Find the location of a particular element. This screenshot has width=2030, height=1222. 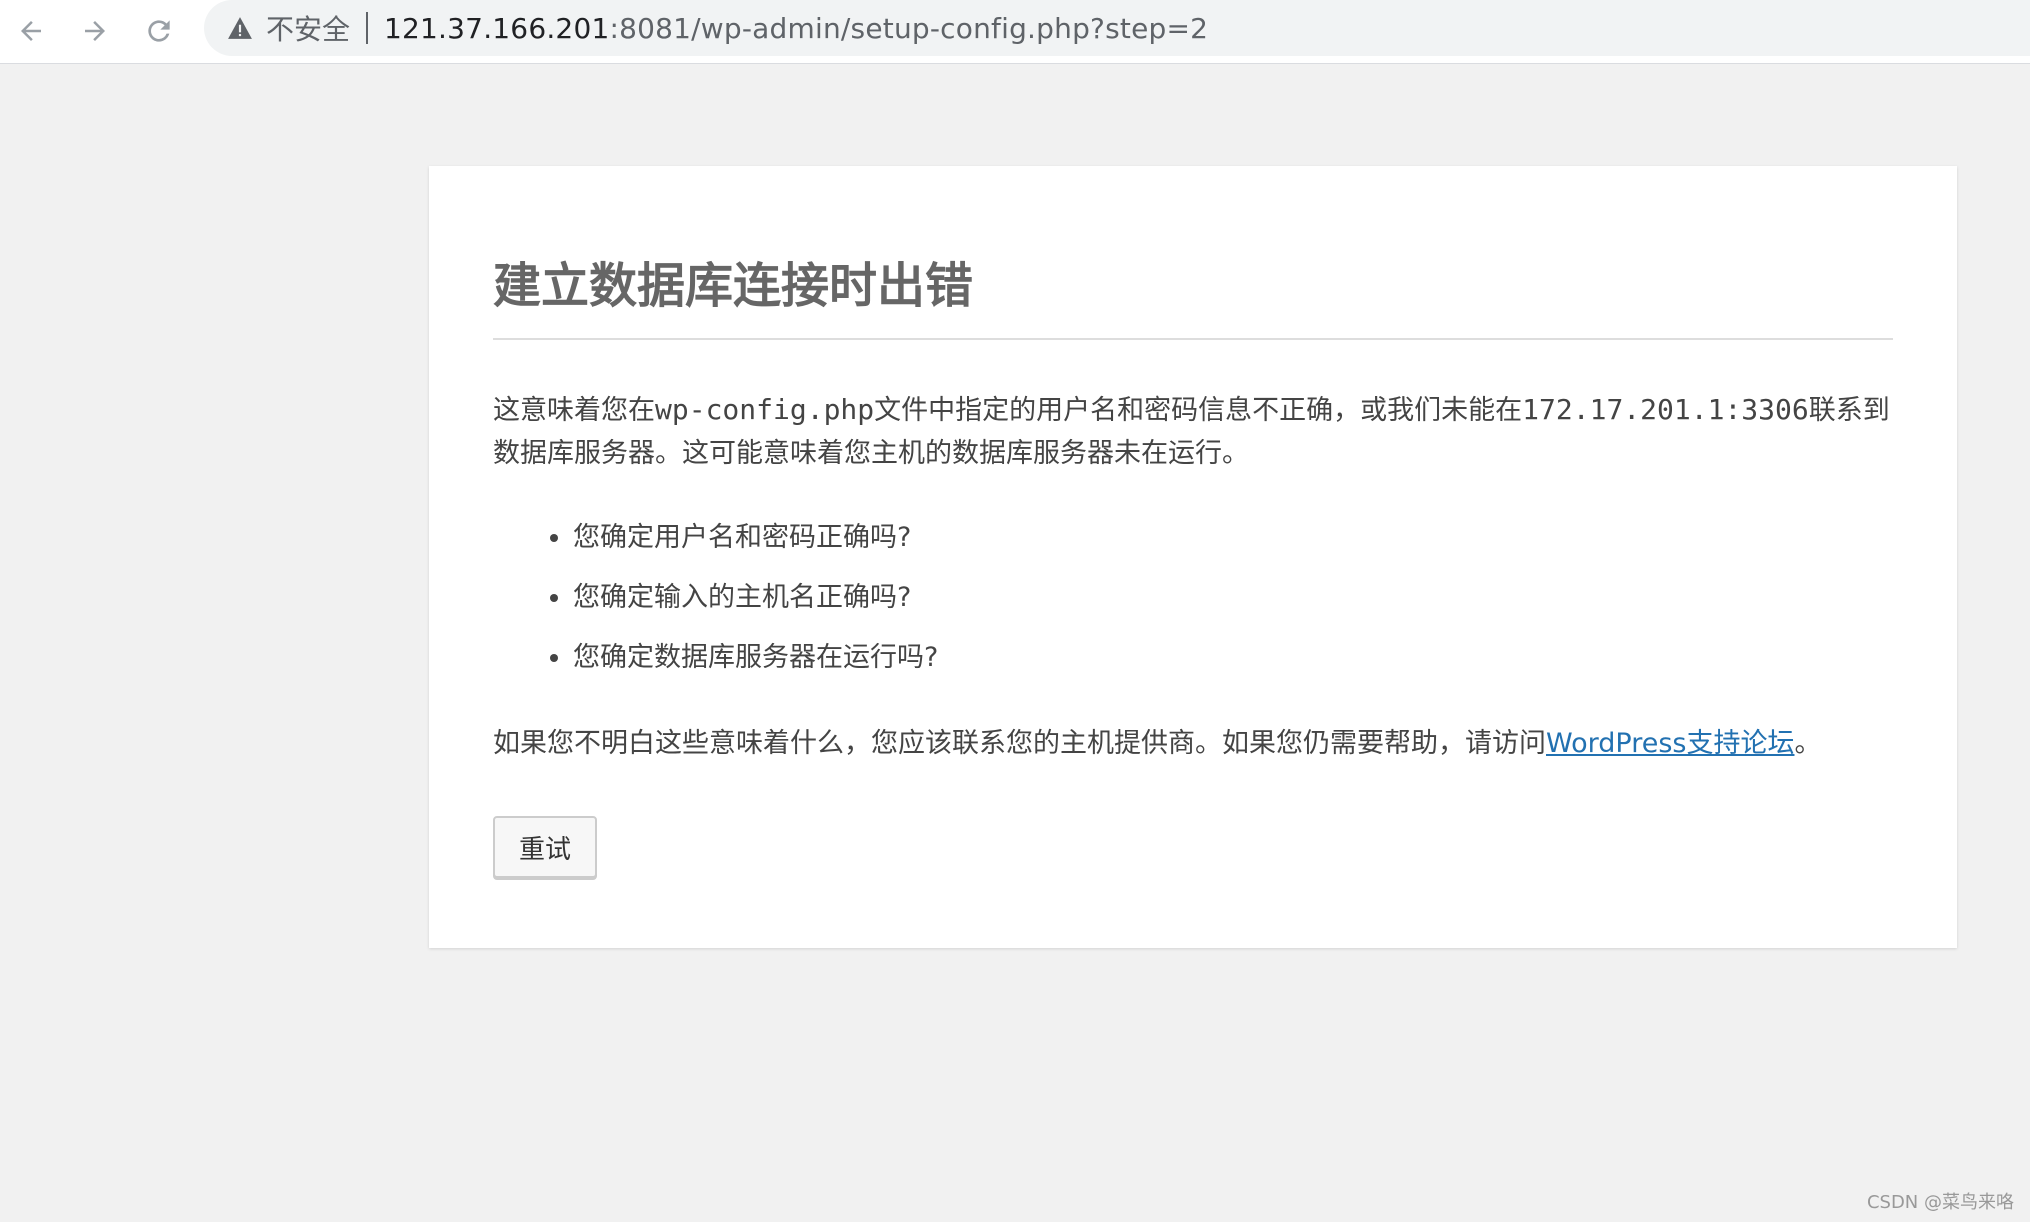

arrow-right-icon is located at coordinates (95, 31).